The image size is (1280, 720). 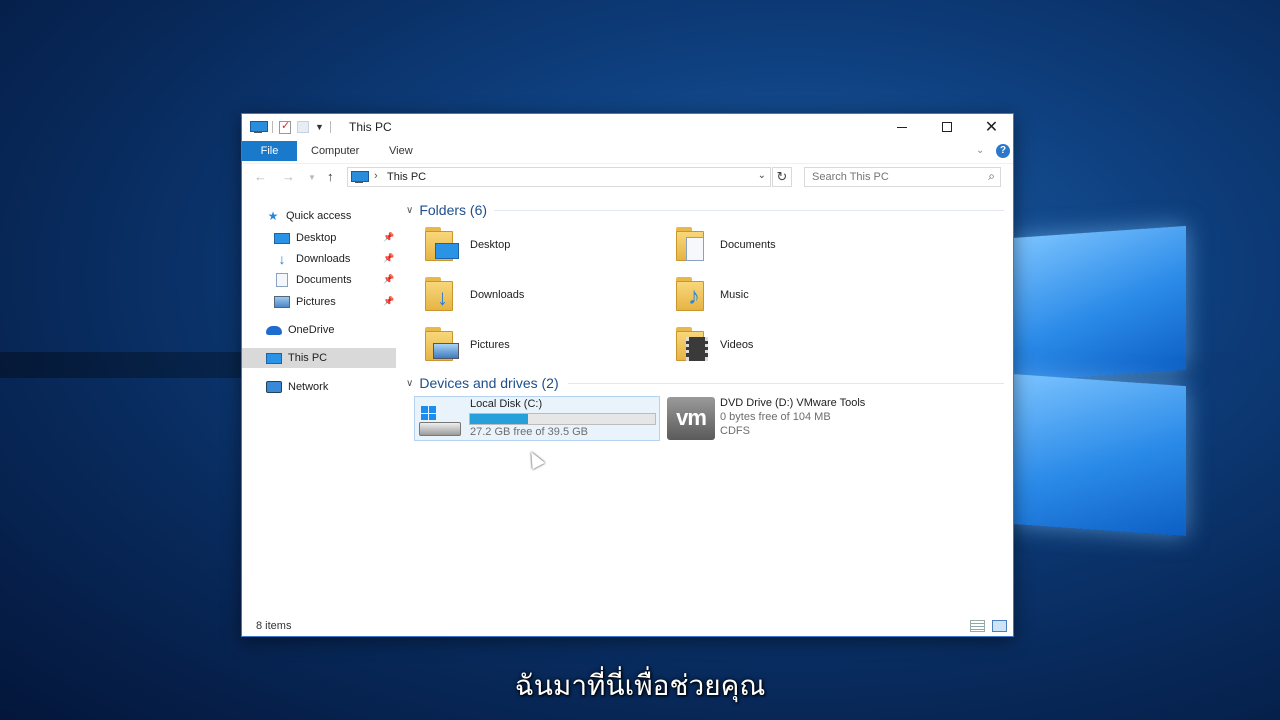 I want to click on sidebar-item-label: This PC, so click(x=308, y=358).